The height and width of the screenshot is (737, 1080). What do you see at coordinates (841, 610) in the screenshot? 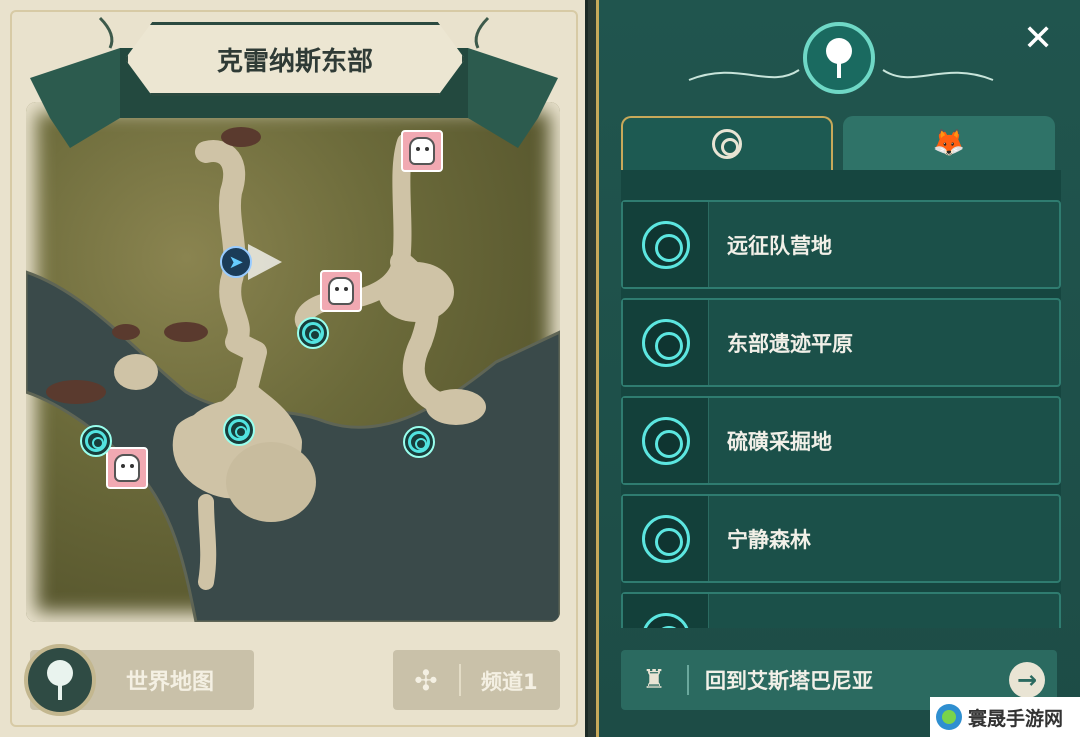
I see `list-item-partial` at bounding box center [841, 610].